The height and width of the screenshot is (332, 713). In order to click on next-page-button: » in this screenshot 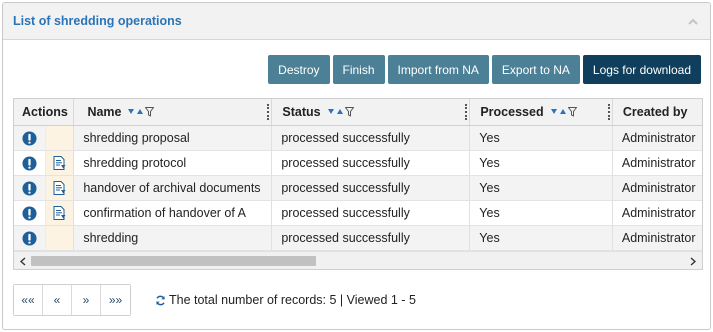, I will do `click(86, 300)`.